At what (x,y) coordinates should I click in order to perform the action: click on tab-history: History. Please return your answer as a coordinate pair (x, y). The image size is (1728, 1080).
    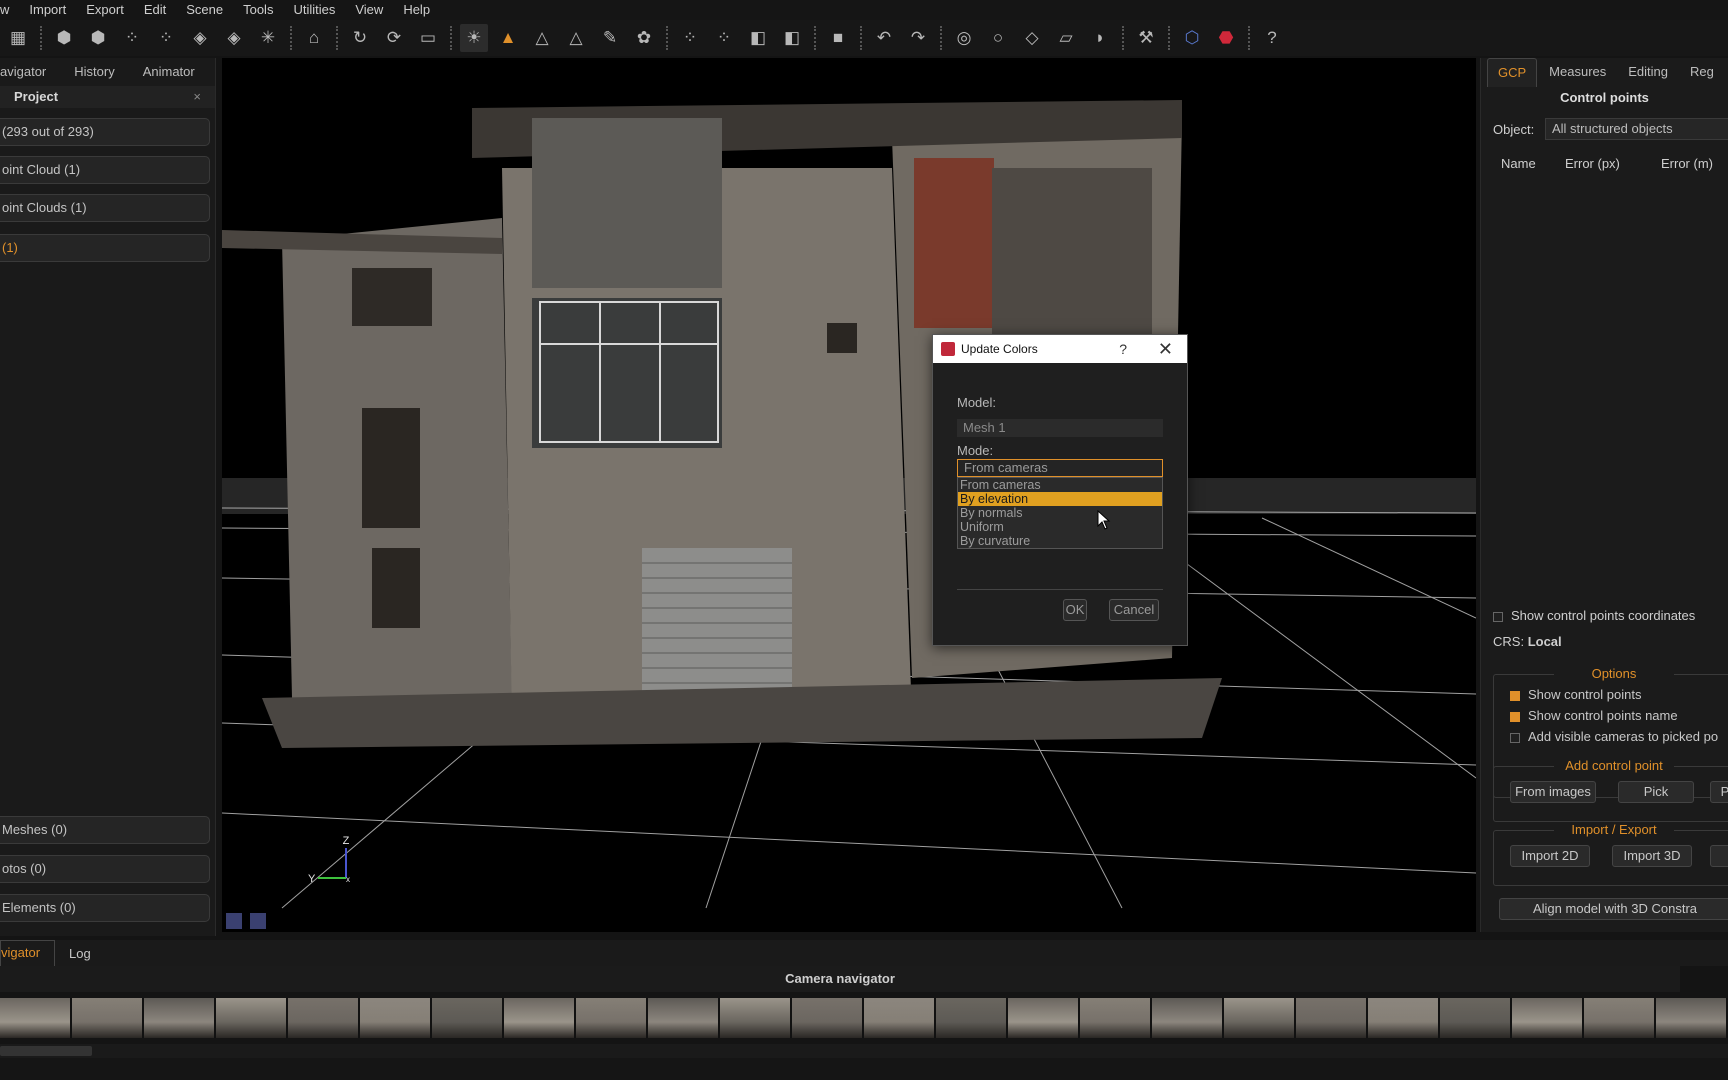
    Looking at the image, I should click on (94, 72).